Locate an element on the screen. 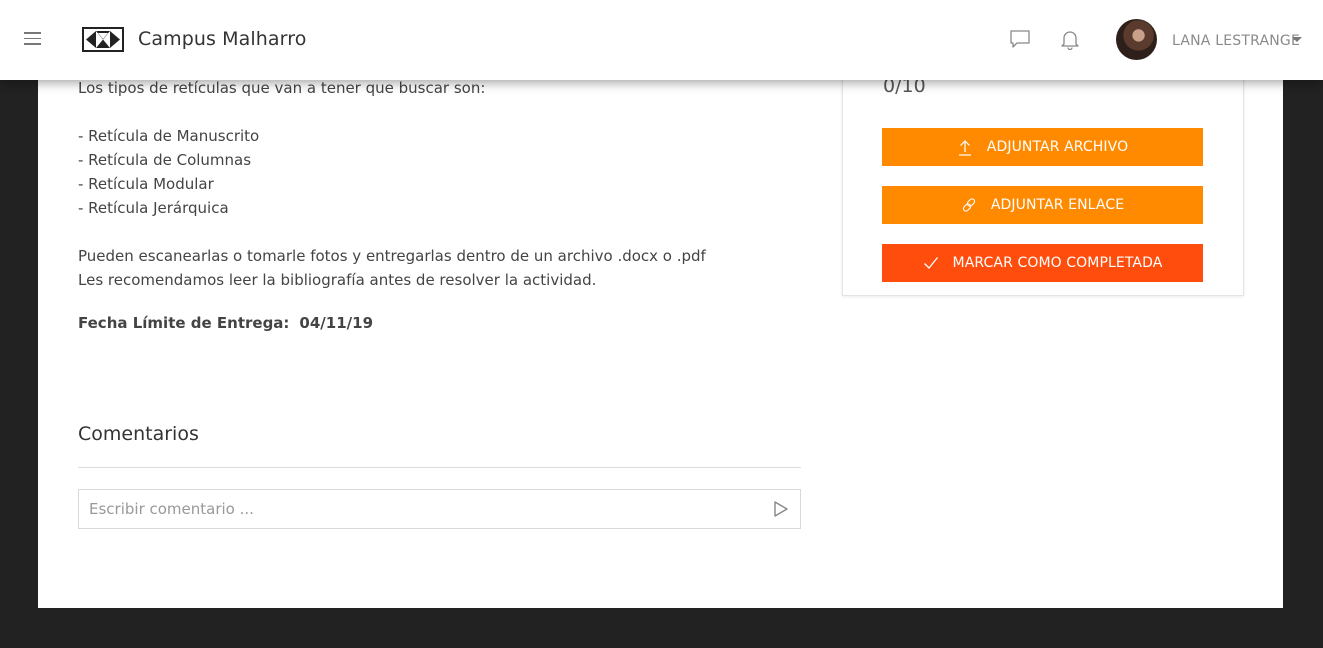 Image resolution: width=1323 pixels, height=648 pixels. mark-complete-button: MARCAR COMO COMPLETADA is located at coordinates (1042, 263).